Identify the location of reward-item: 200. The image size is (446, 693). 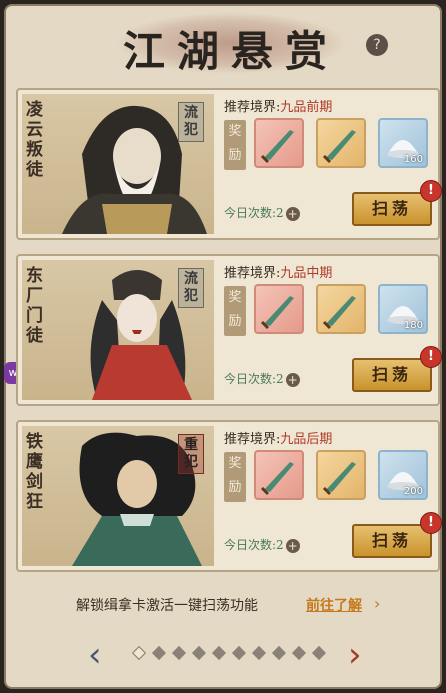
(403, 475).